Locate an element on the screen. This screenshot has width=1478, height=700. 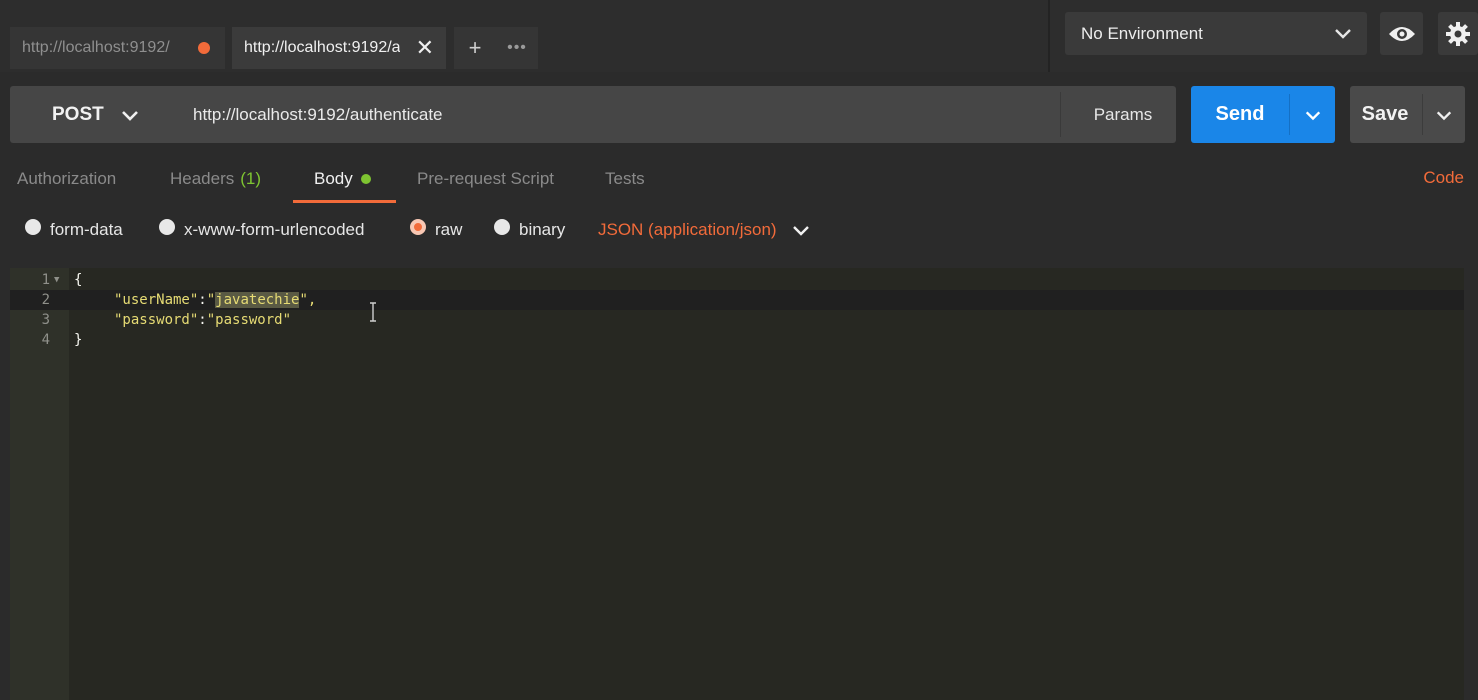
tab-pre-request-script: Pre-request Script is located at coordinates (485, 179).